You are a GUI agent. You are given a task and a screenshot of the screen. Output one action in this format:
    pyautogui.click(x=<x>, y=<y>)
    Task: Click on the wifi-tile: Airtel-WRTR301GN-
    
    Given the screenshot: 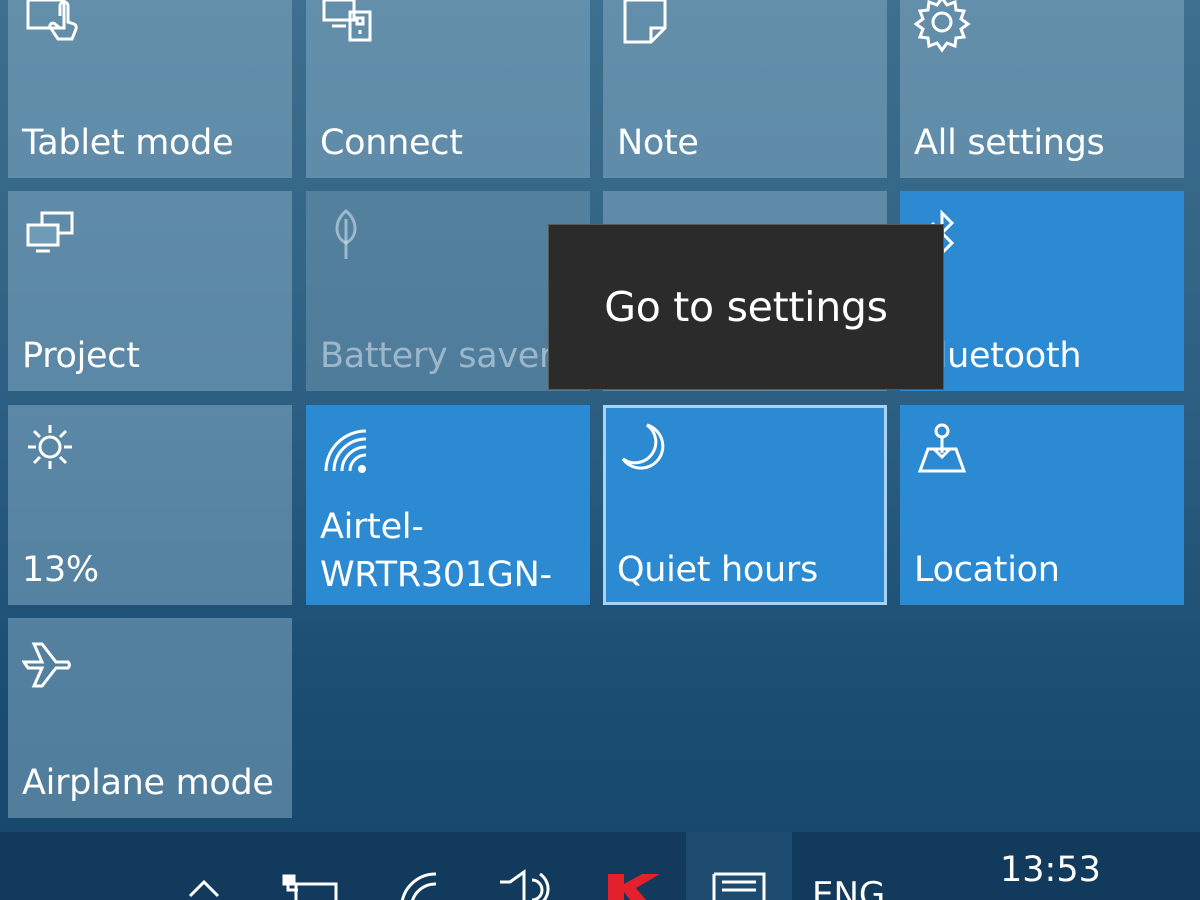 What is the action you would take?
    pyautogui.click(x=448, y=505)
    